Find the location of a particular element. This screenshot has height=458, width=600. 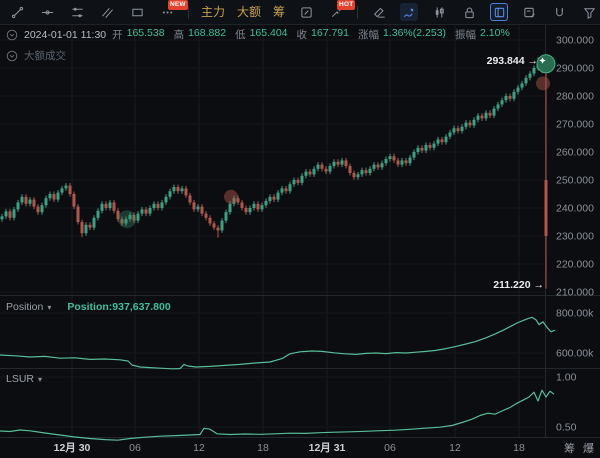

field-value: 165.538 is located at coordinates (145, 33).